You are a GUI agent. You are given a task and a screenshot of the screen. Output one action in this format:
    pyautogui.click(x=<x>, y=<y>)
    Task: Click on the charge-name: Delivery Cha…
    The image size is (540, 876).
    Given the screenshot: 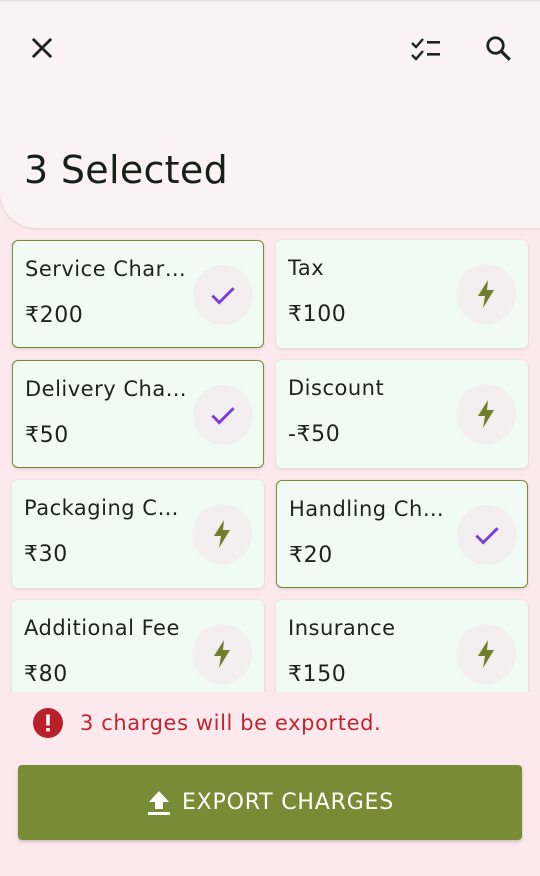 What is the action you would take?
    pyautogui.click(x=105, y=389)
    